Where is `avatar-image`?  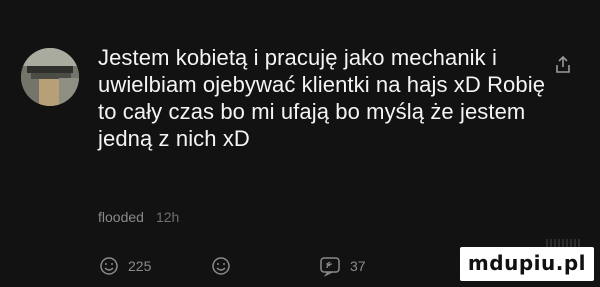 avatar-image is located at coordinates (50, 77).